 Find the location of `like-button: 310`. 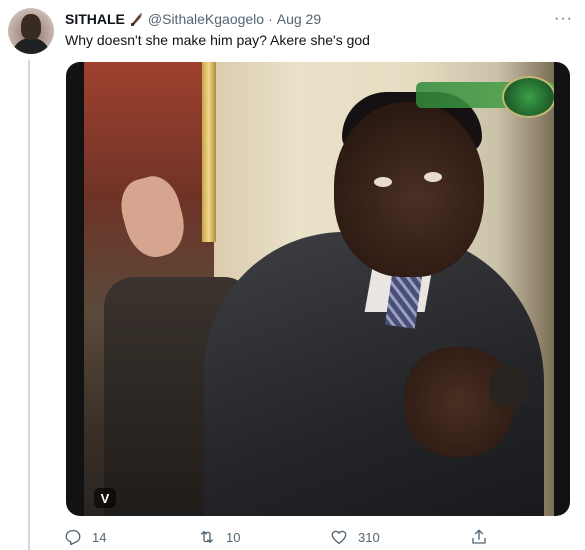

like-button: 310 is located at coordinates (355, 537).